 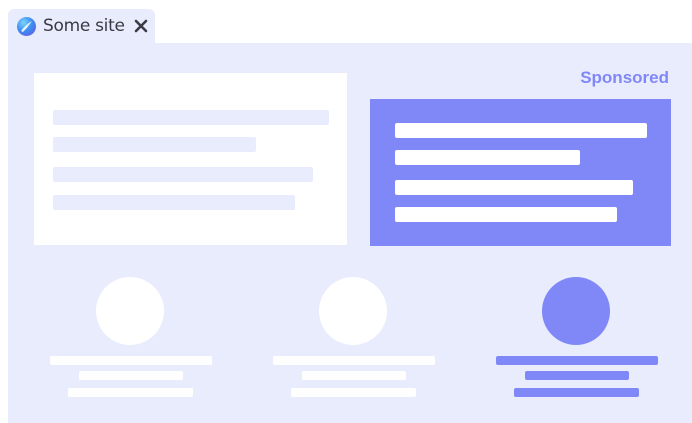 I want to click on sponsored-avatar, so click(x=576, y=311).